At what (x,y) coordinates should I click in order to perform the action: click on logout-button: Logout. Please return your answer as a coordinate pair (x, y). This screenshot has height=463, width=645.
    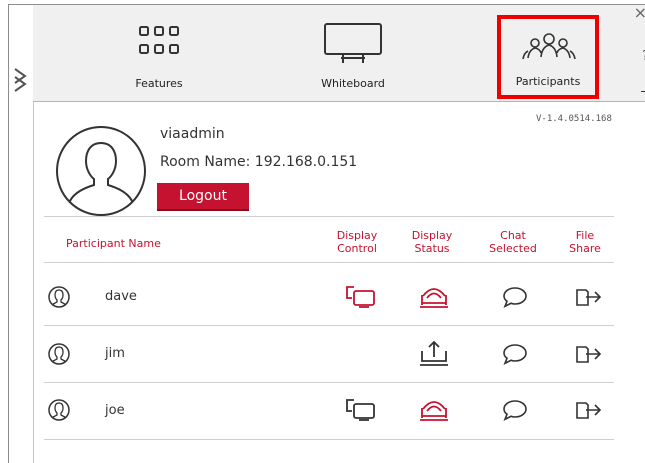
    Looking at the image, I should click on (203, 197).